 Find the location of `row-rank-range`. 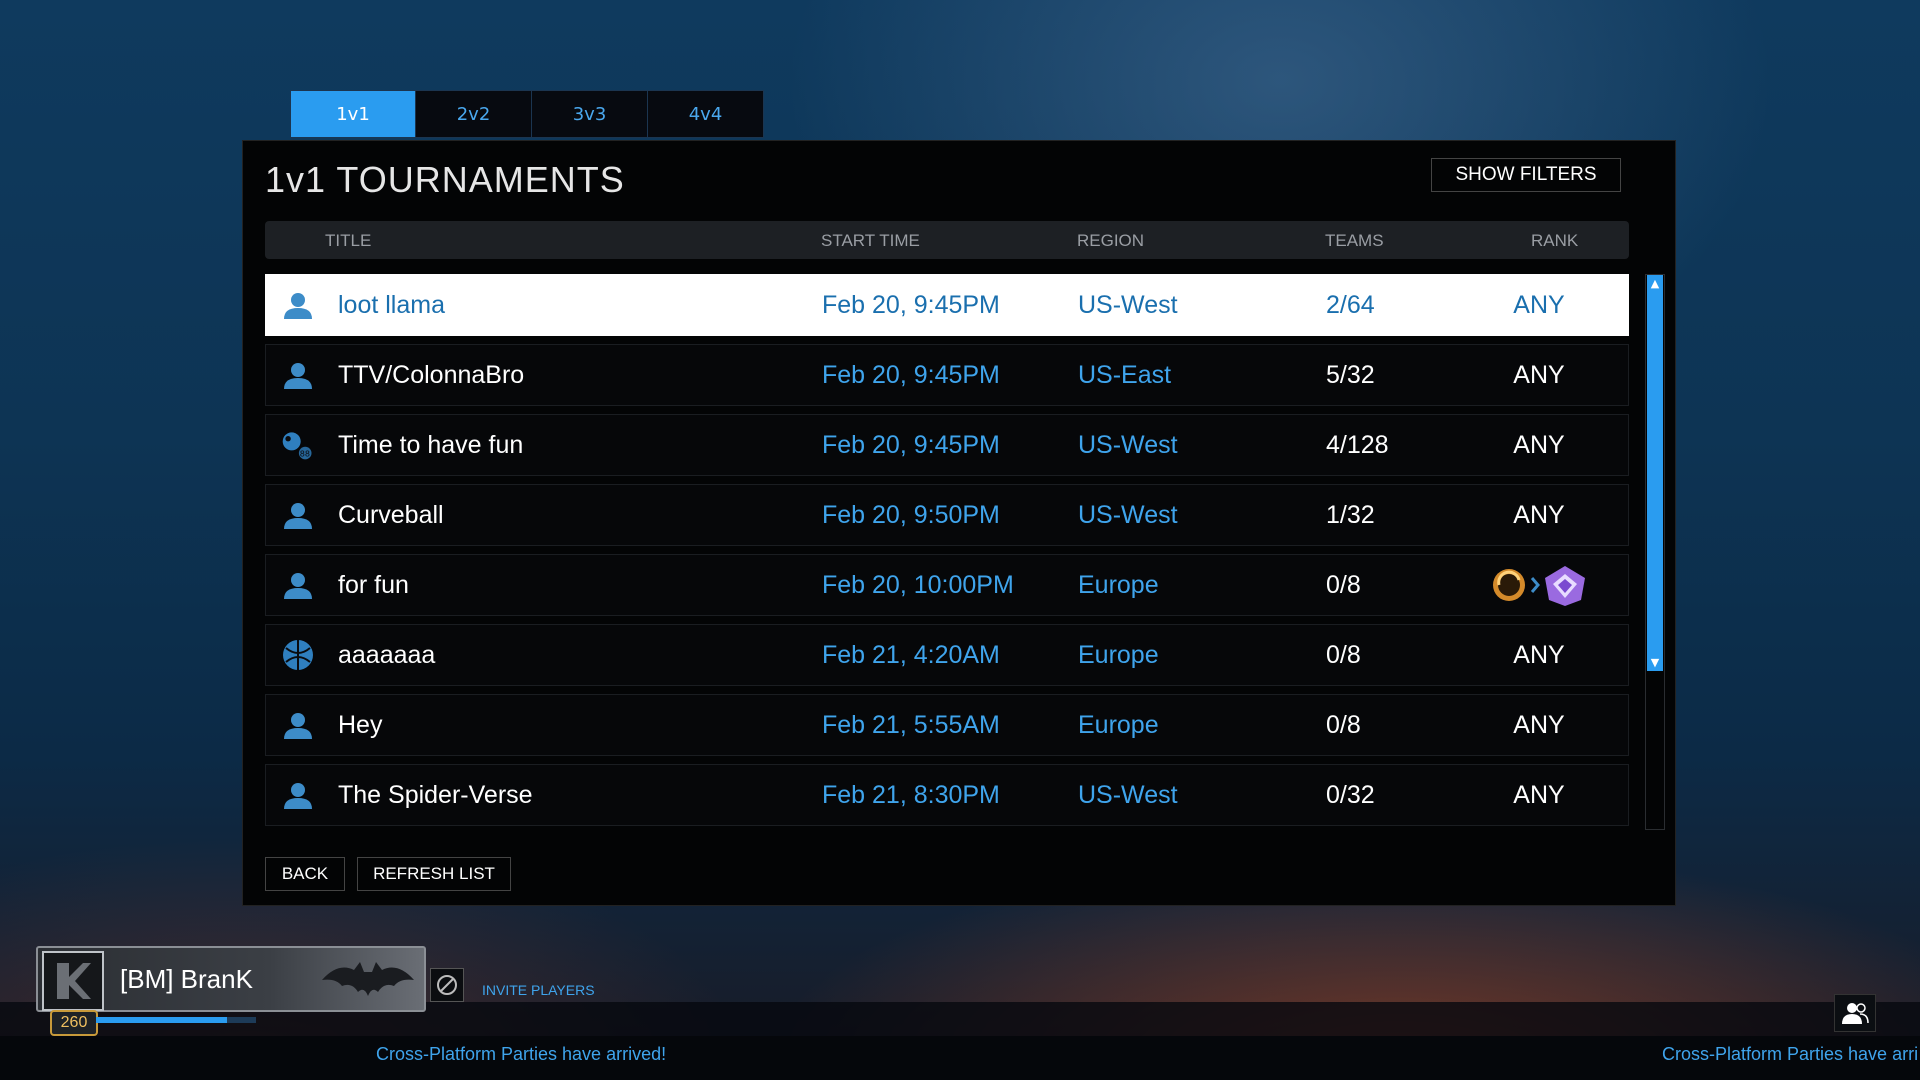

row-rank-range is located at coordinates (1539, 585).